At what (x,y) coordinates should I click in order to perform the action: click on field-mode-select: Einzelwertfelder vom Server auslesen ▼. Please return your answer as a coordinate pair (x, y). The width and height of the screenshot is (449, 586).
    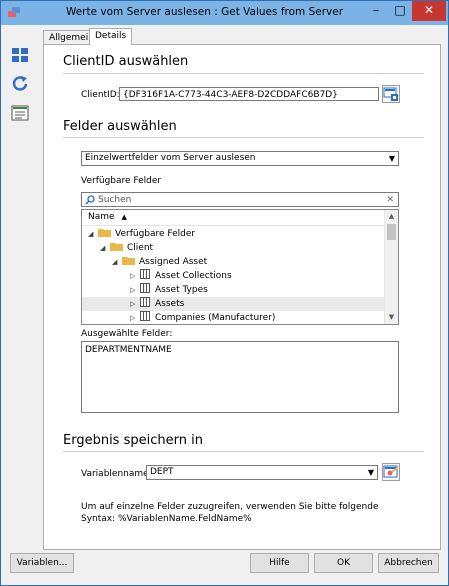
    Looking at the image, I should click on (240, 158).